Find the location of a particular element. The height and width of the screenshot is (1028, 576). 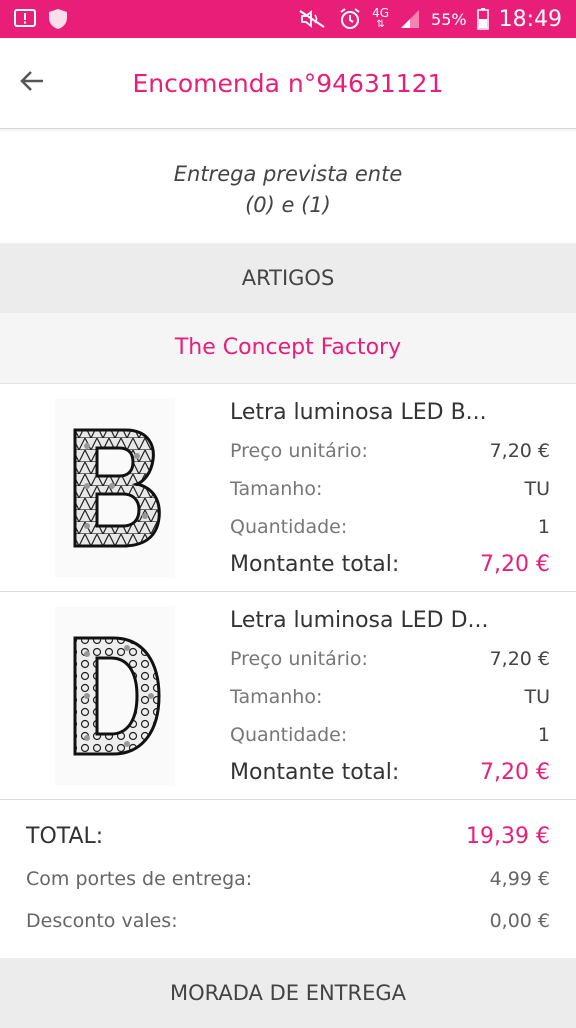

network-icon: 4G ⇅ is located at coordinates (381, 18).